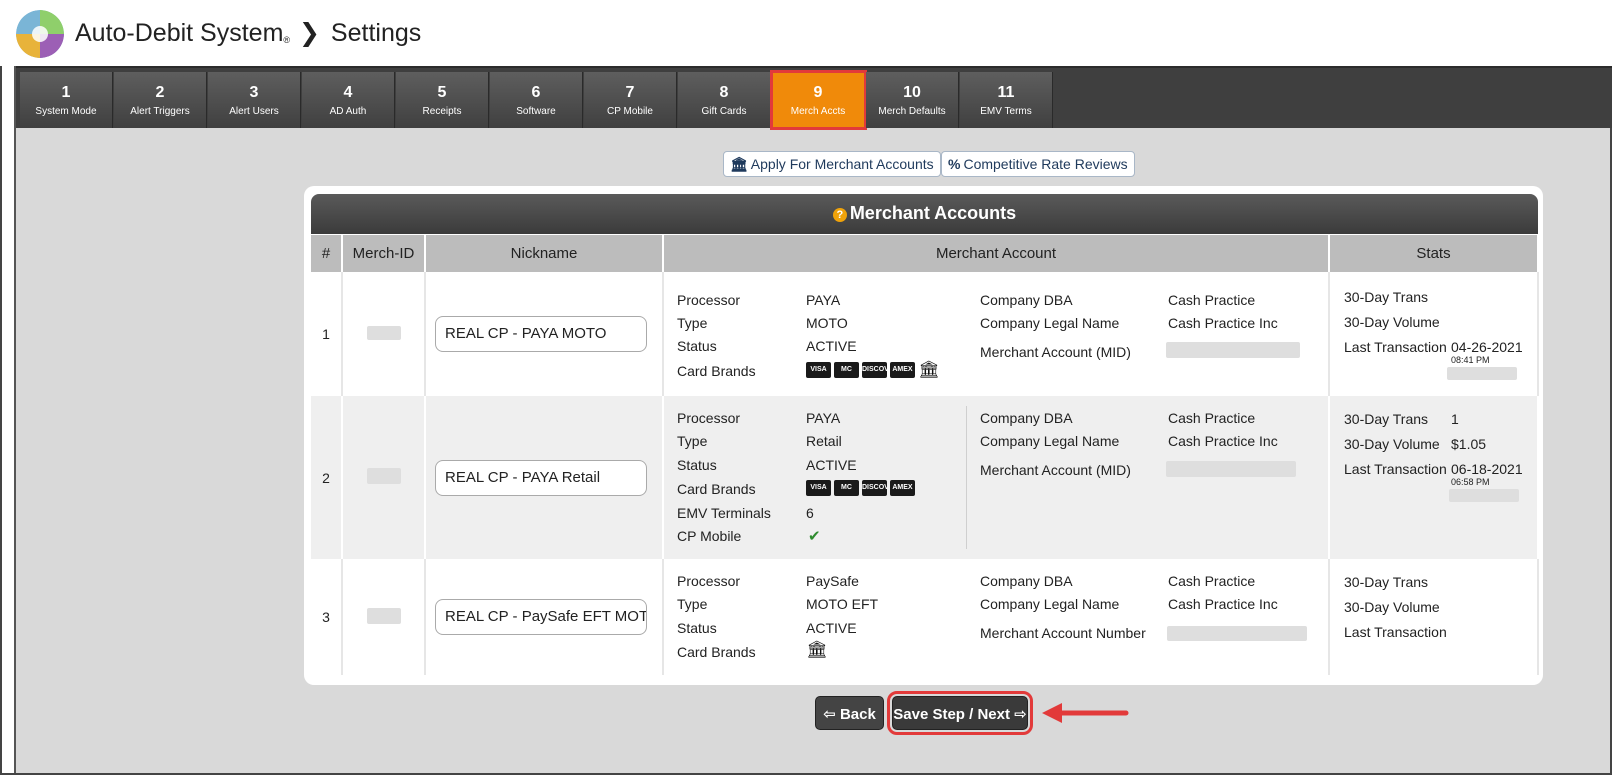  I want to click on last-trans-date: 06-18-2021, so click(1487, 469).